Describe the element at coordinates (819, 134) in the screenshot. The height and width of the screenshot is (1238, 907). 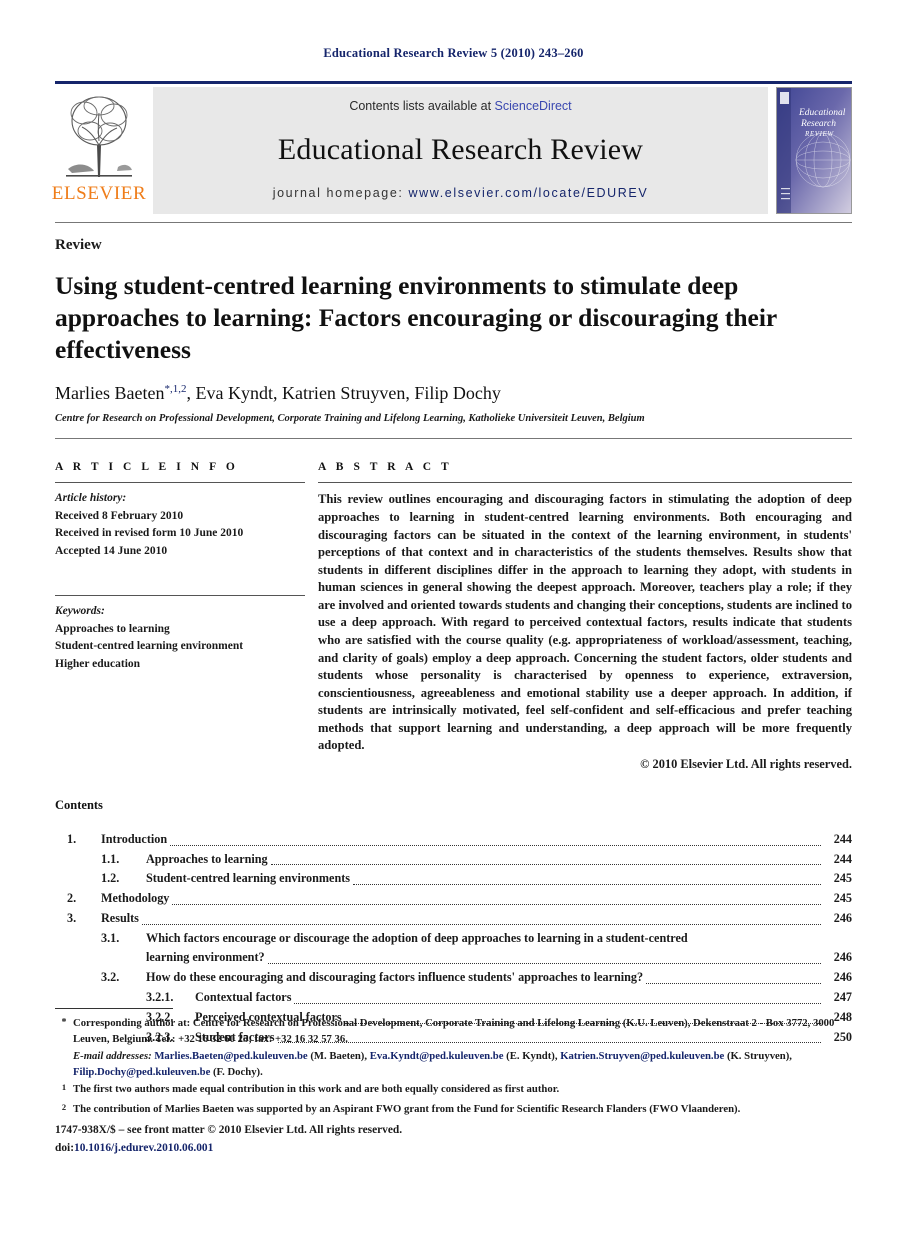
I see `cover-title-line3: REVIEW` at that location.